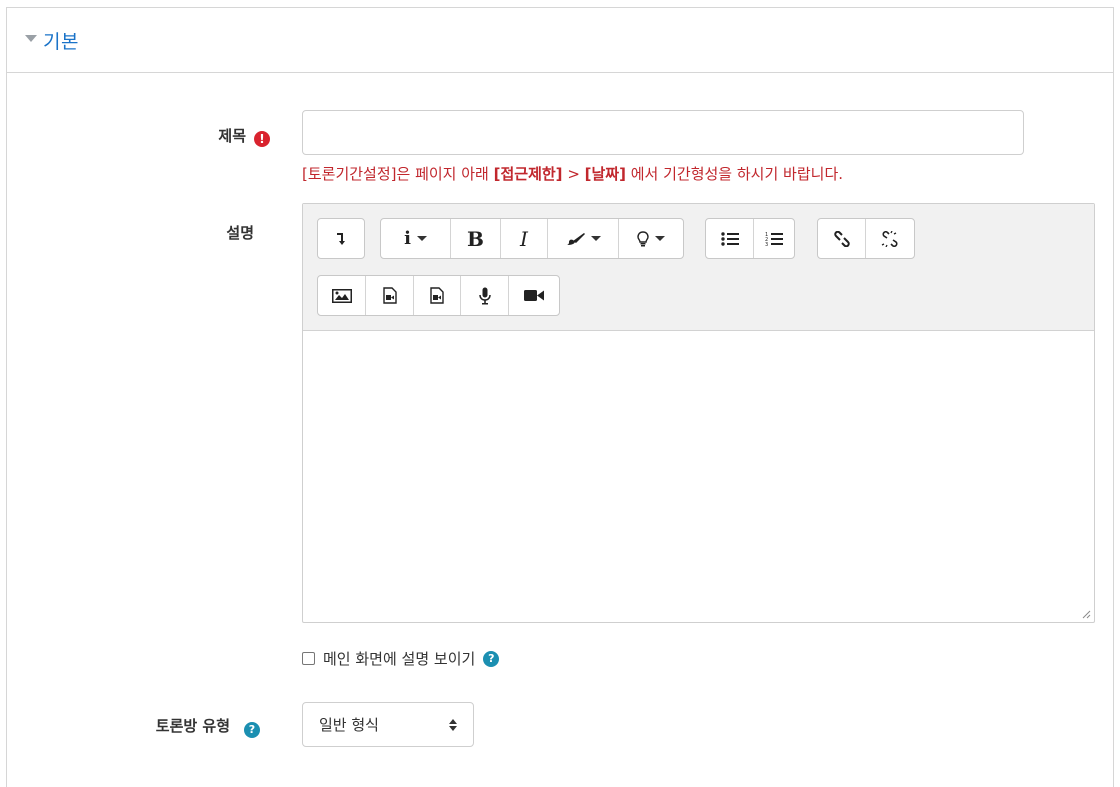 Image resolution: width=1120 pixels, height=787 pixels. What do you see at coordinates (491, 658) in the screenshot?
I see `help-icon: ?` at bounding box center [491, 658].